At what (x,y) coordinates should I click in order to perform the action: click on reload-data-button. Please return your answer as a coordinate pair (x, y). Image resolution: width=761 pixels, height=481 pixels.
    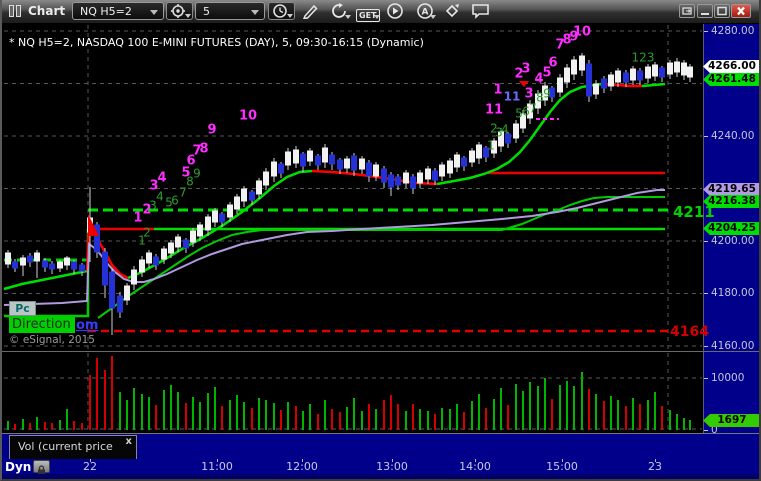
    Looking at the image, I should click on (341, 11).